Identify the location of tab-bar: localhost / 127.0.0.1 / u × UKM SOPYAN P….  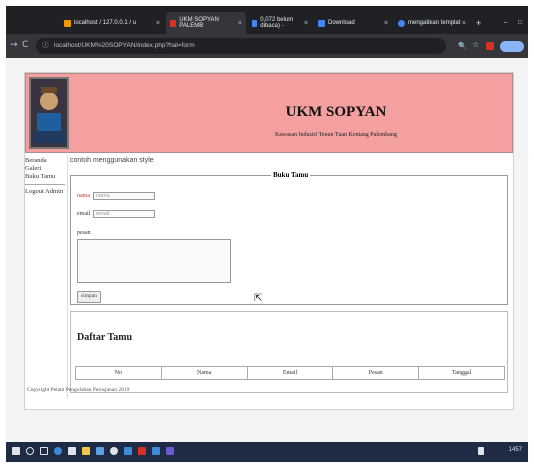
(267, 20).